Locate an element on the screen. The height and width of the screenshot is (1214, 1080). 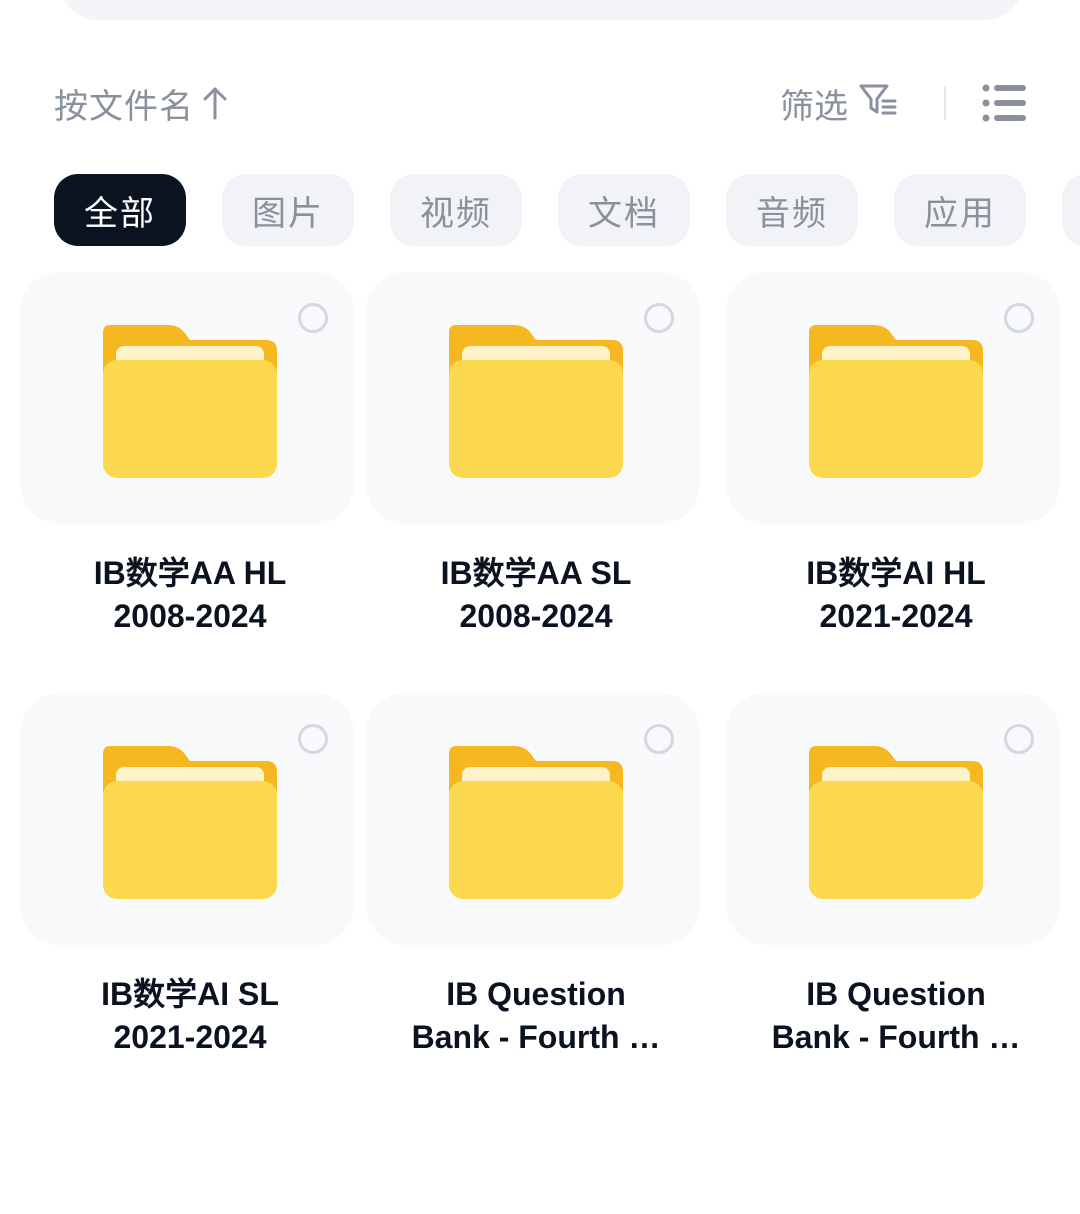
file-name: IB数学AA HL 2008-2024 is located at coordinates (190, 594).